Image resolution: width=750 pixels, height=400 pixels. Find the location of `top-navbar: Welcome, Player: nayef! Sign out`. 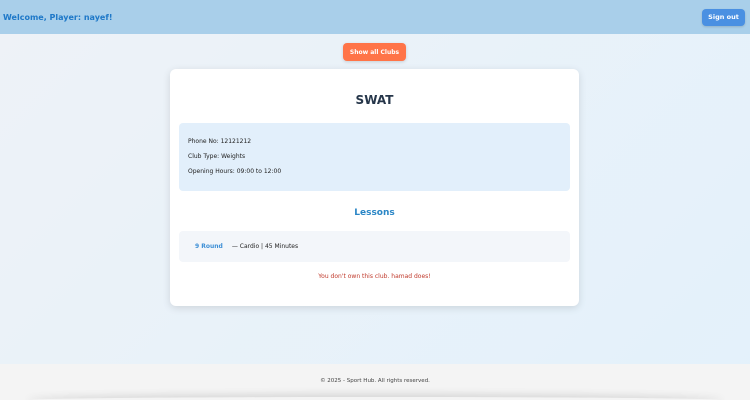

top-navbar: Welcome, Player: nayef! Sign out is located at coordinates (375, 17).